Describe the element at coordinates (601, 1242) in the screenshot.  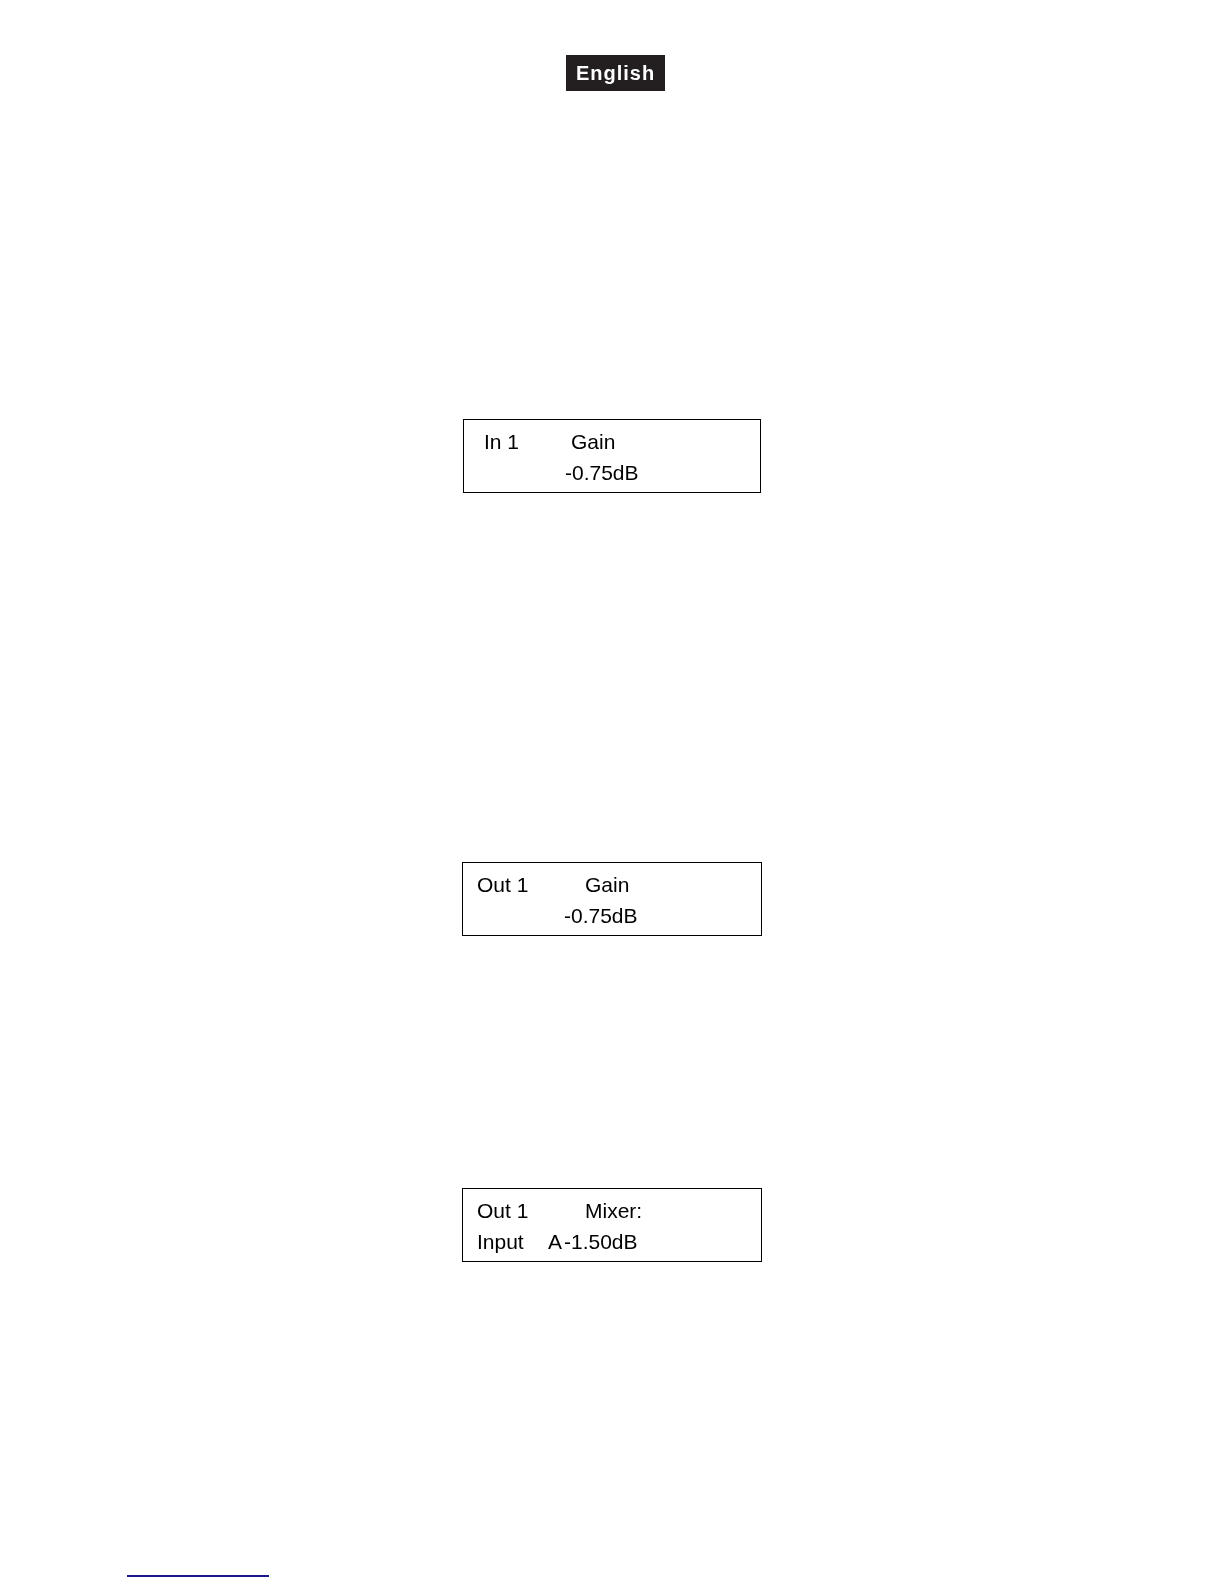
I see `display-text: -1.50dB` at that location.